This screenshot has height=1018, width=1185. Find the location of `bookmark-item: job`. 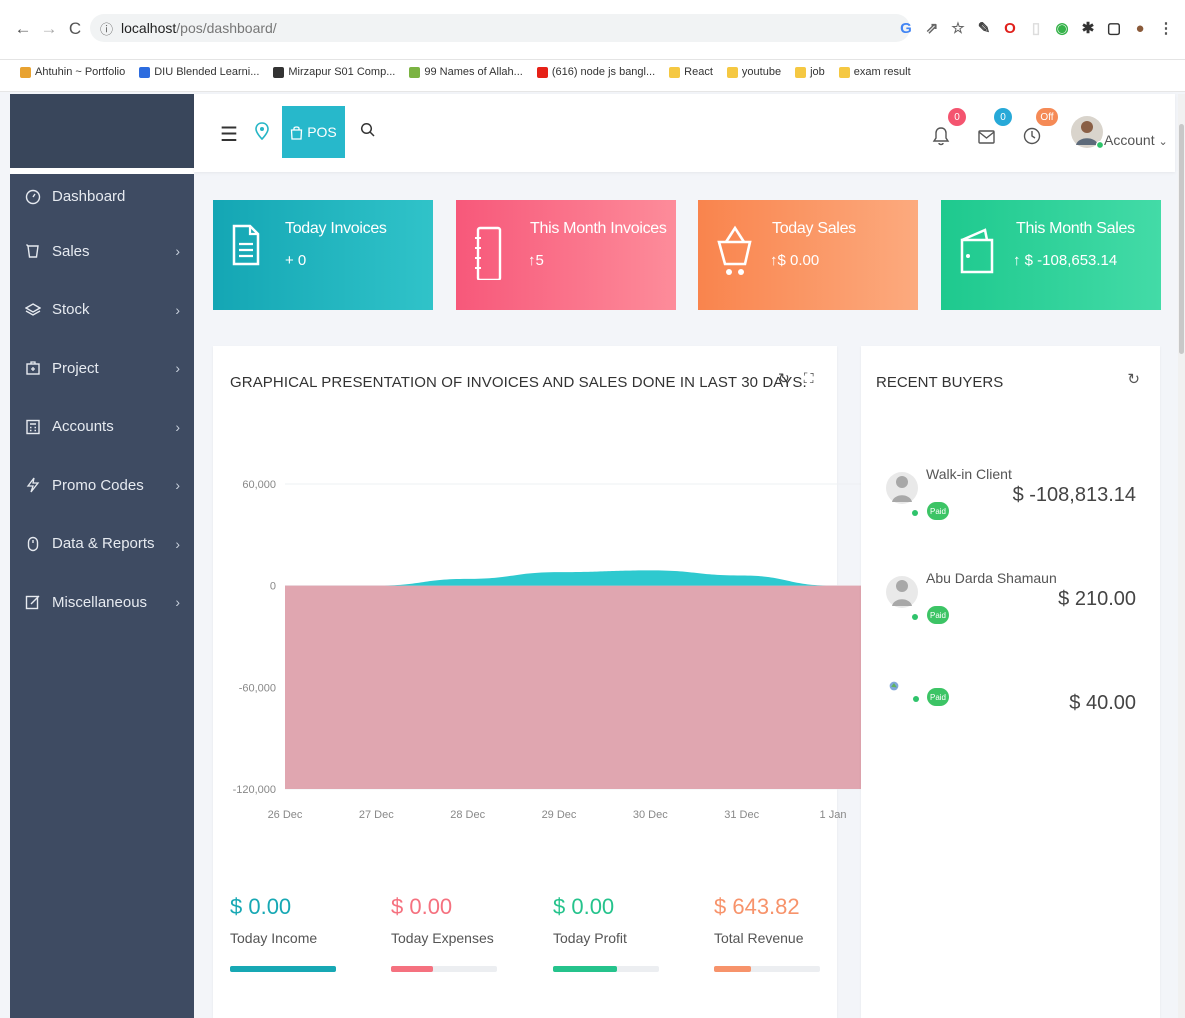

bookmark-item: job is located at coordinates (810, 72).